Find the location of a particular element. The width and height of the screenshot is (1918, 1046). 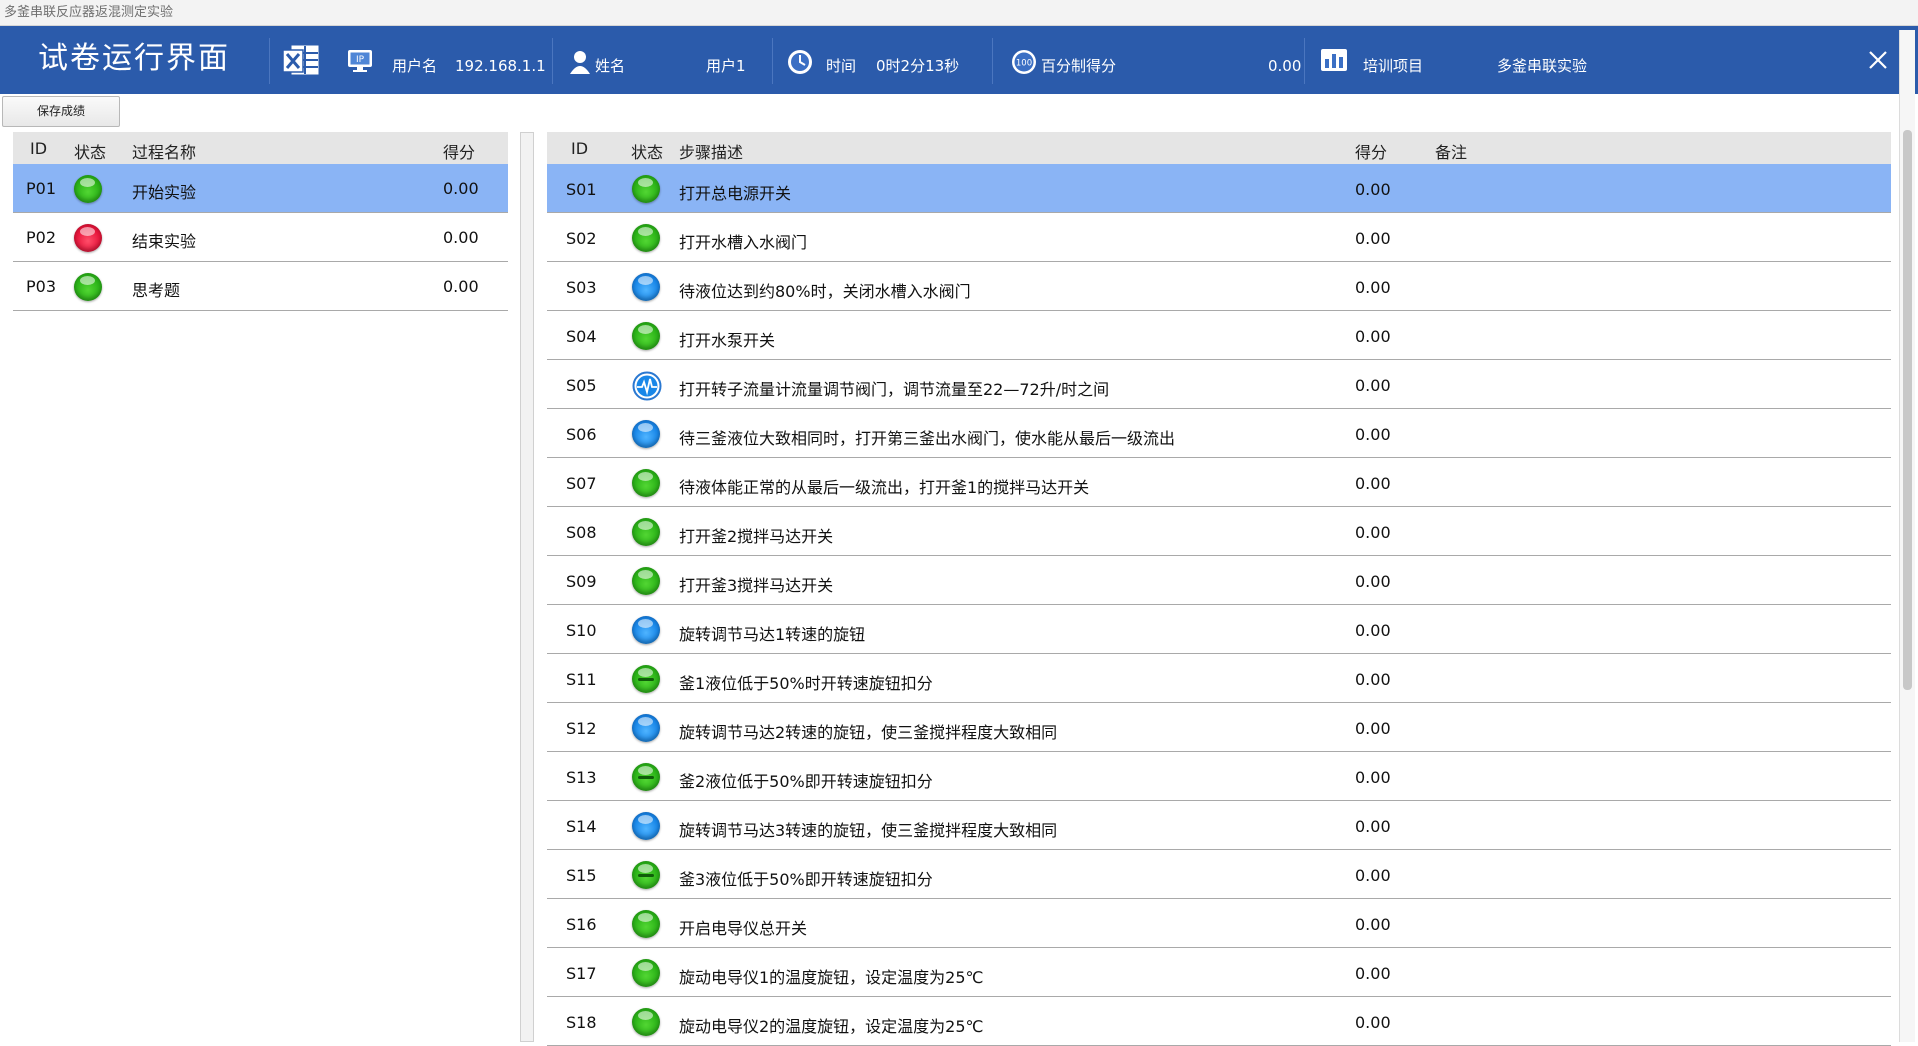

col-name-header: 过程名称 is located at coordinates (164, 152).